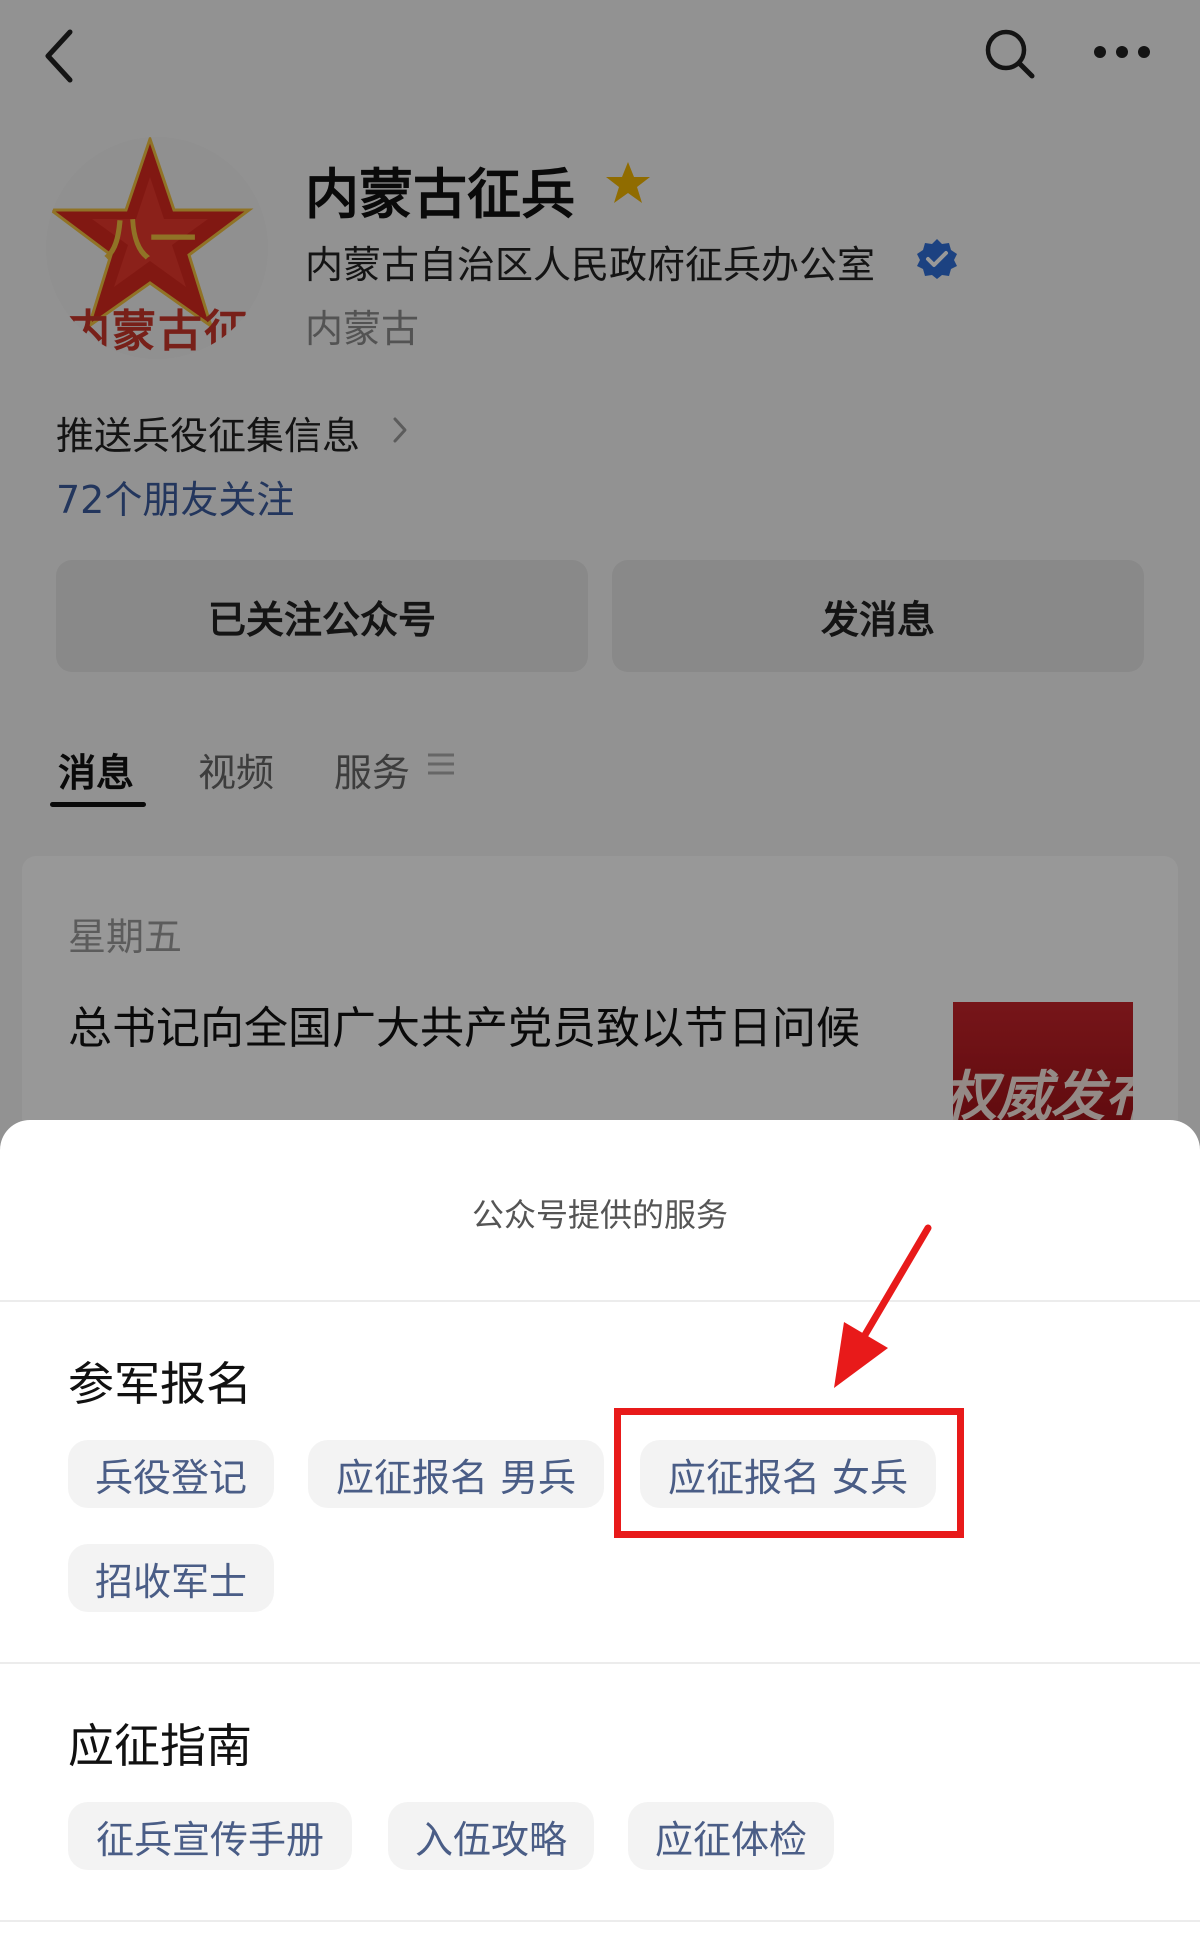  Describe the element at coordinates (171, 1578) in the screenshot. I see `chip-recruit-nco: 招收军士` at that location.